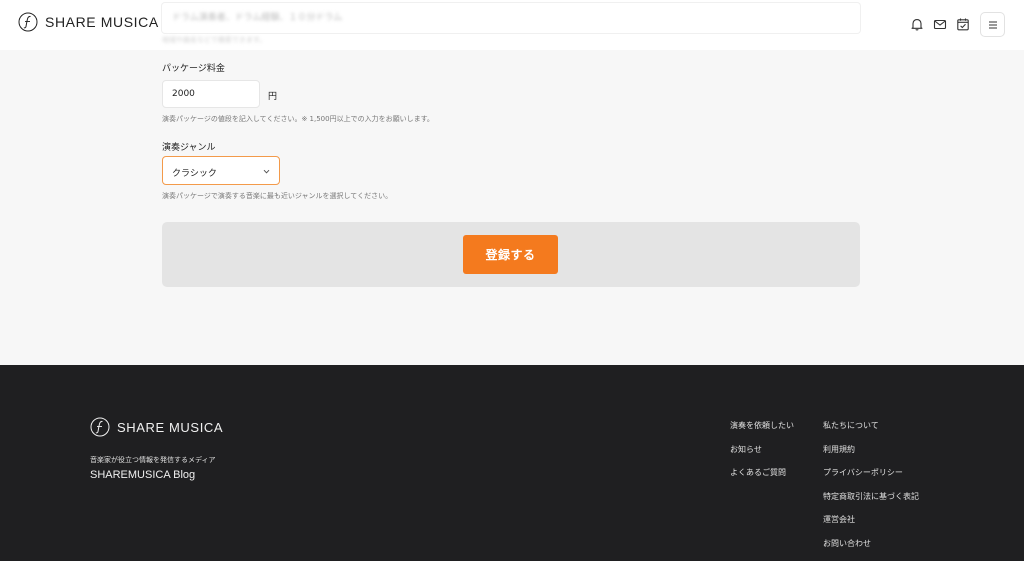 The image size is (1024, 561). What do you see at coordinates (194, 174) in the screenshot?
I see `genre-selected-value: クラシック` at bounding box center [194, 174].